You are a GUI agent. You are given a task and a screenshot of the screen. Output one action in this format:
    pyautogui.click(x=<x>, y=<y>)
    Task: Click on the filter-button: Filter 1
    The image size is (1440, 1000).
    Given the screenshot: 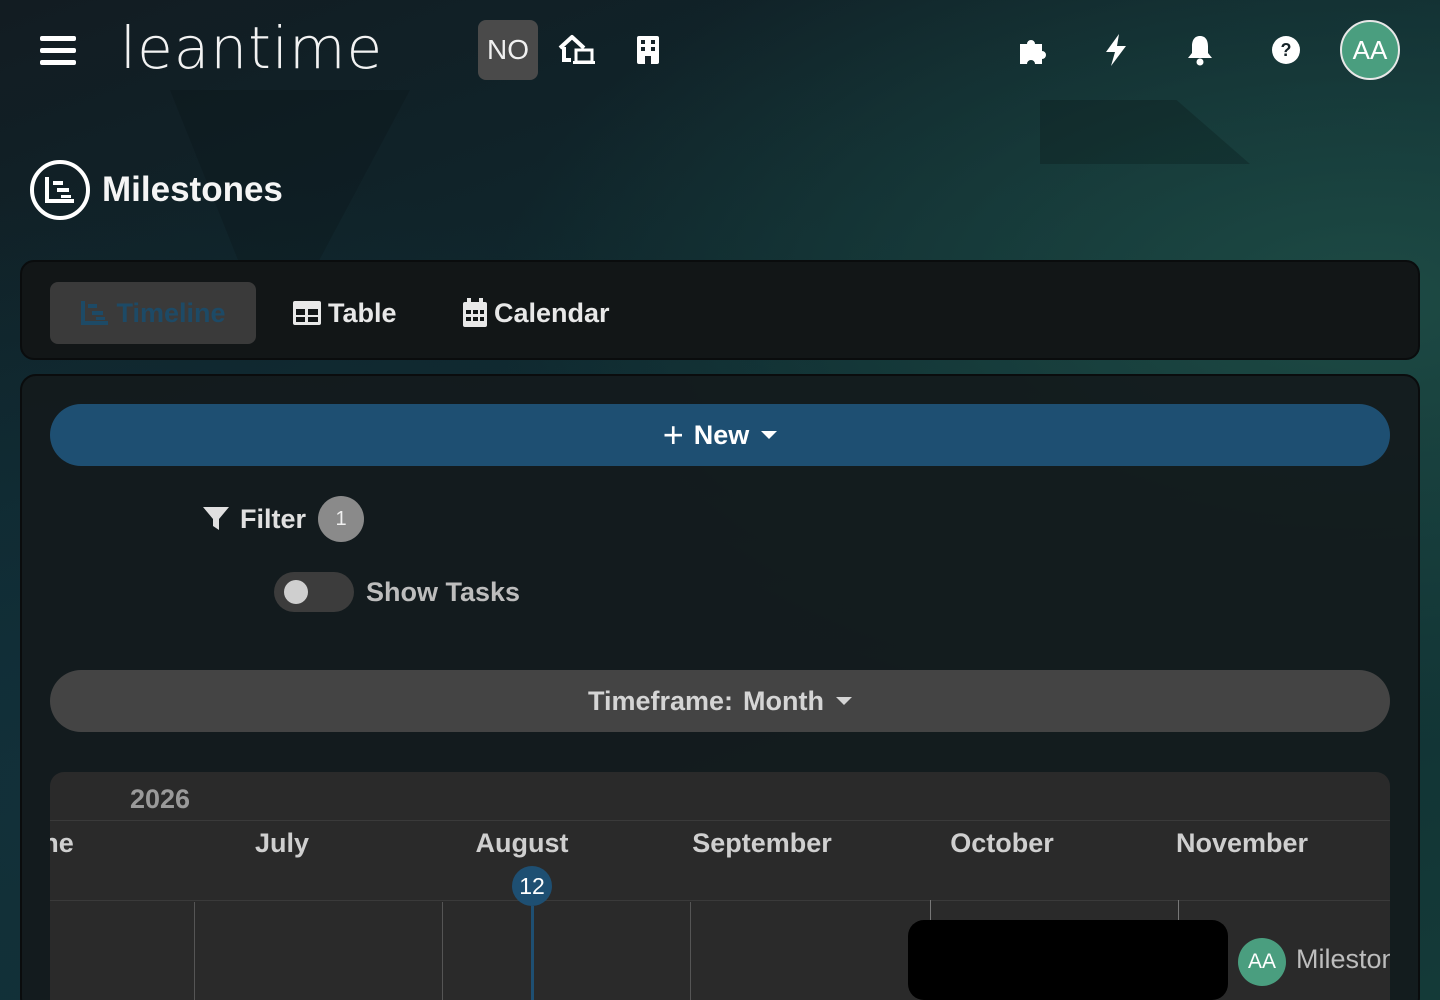 What is the action you would take?
    pyautogui.click(x=283, y=519)
    